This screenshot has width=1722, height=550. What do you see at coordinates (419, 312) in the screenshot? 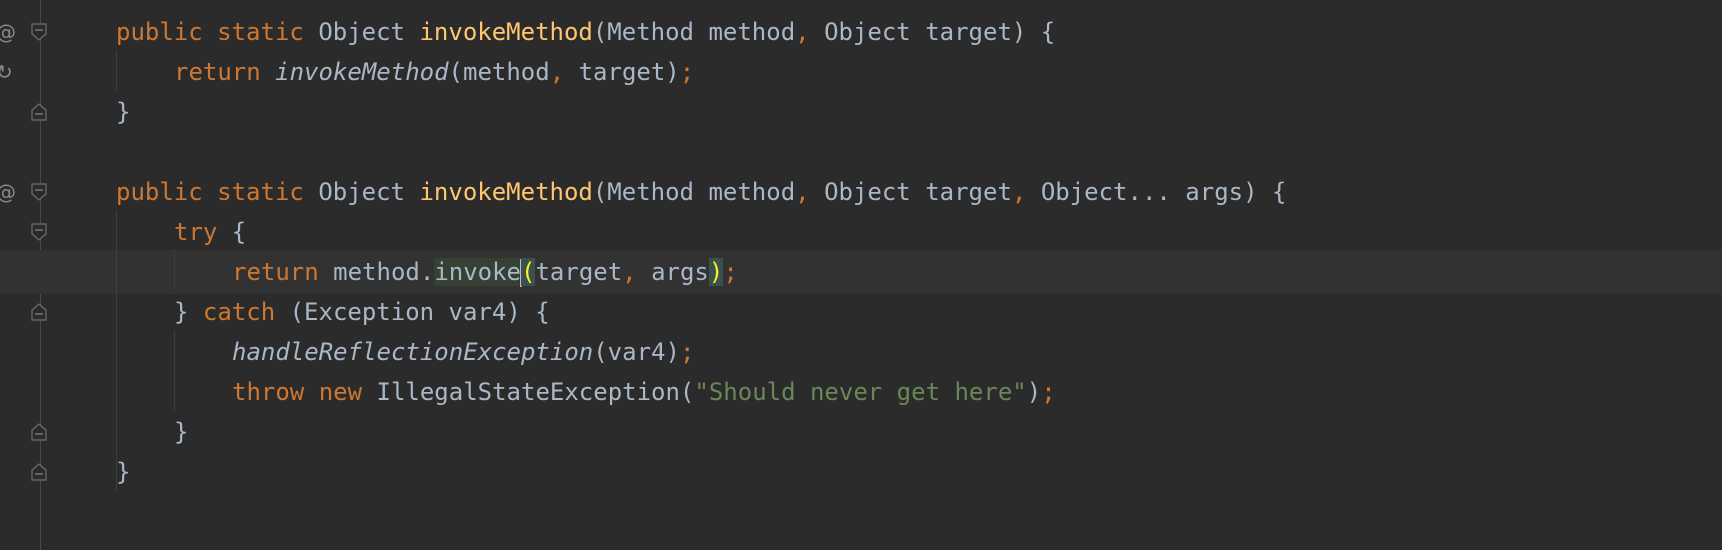
I see `code-token: (Exception var4) {` at bounding box center [419, 312].